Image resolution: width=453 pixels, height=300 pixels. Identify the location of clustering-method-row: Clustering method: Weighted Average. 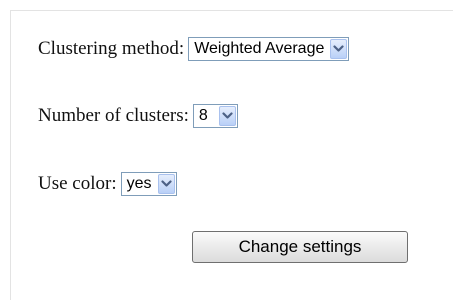
(194, 49).